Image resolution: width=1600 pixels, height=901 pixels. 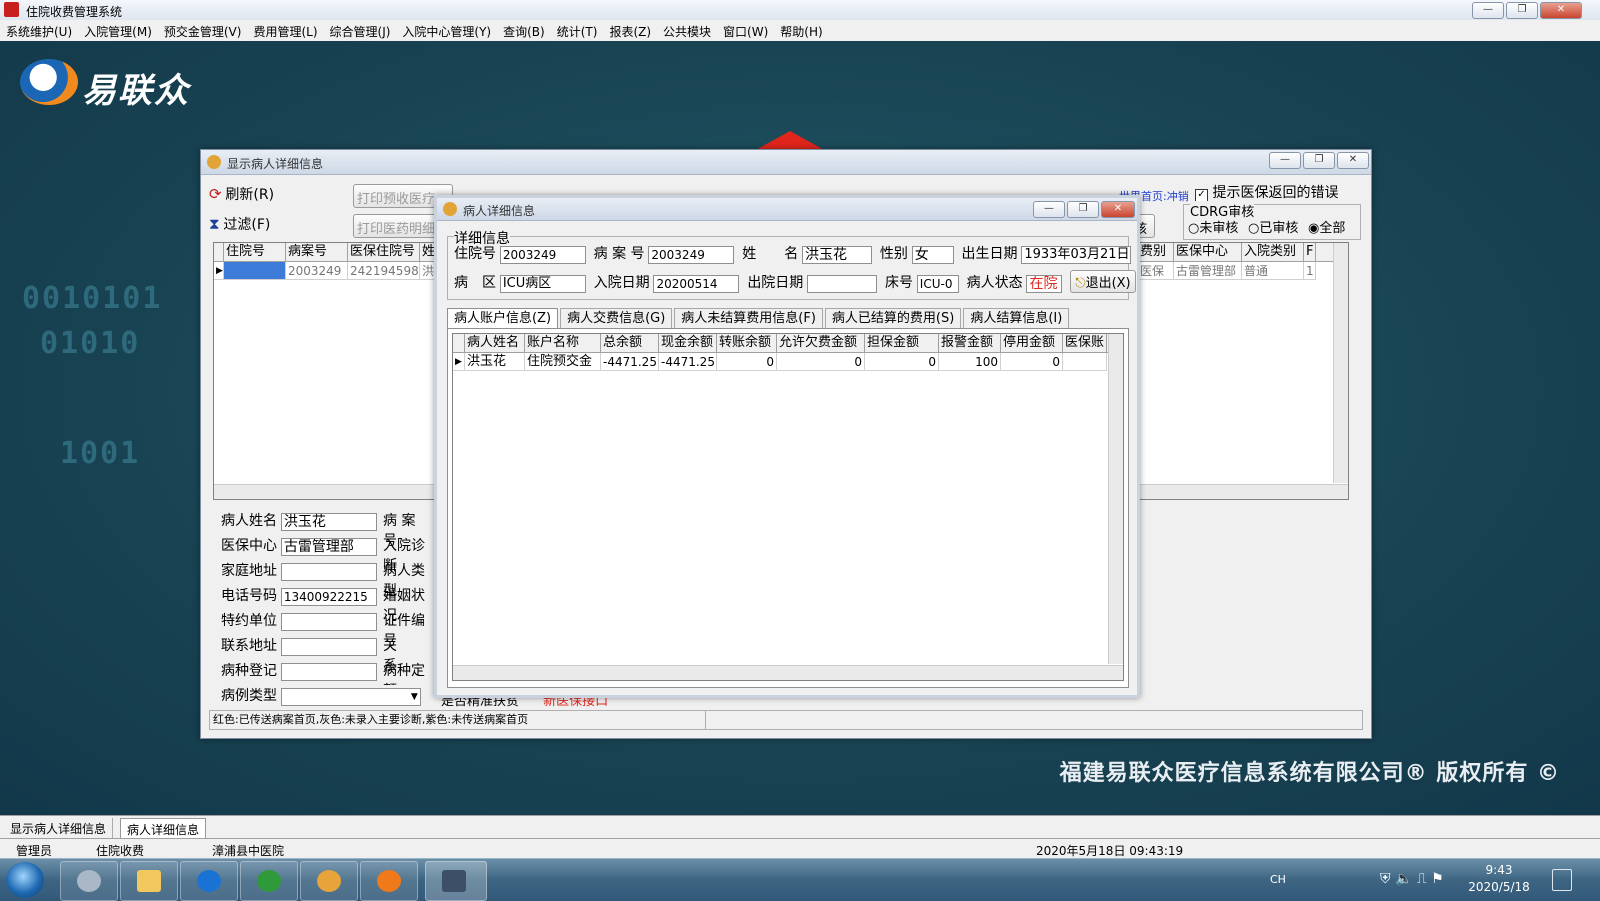 What do you see at coordinates (1016, 318) in the screenshot?
I see `tab-settlement: 病人结算信息(I)` at bounding box center [1016, 318].